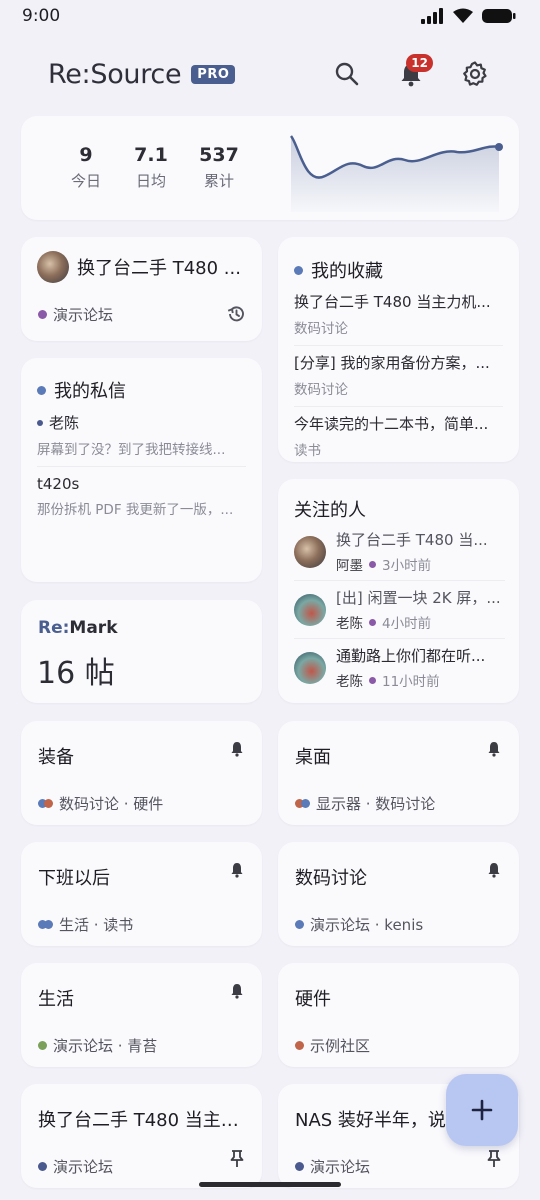 The image size is (540, 1200). Describe the element at coordinates (313, 999) in the screenshot. I see `subscription-title: 硬件` at that location.